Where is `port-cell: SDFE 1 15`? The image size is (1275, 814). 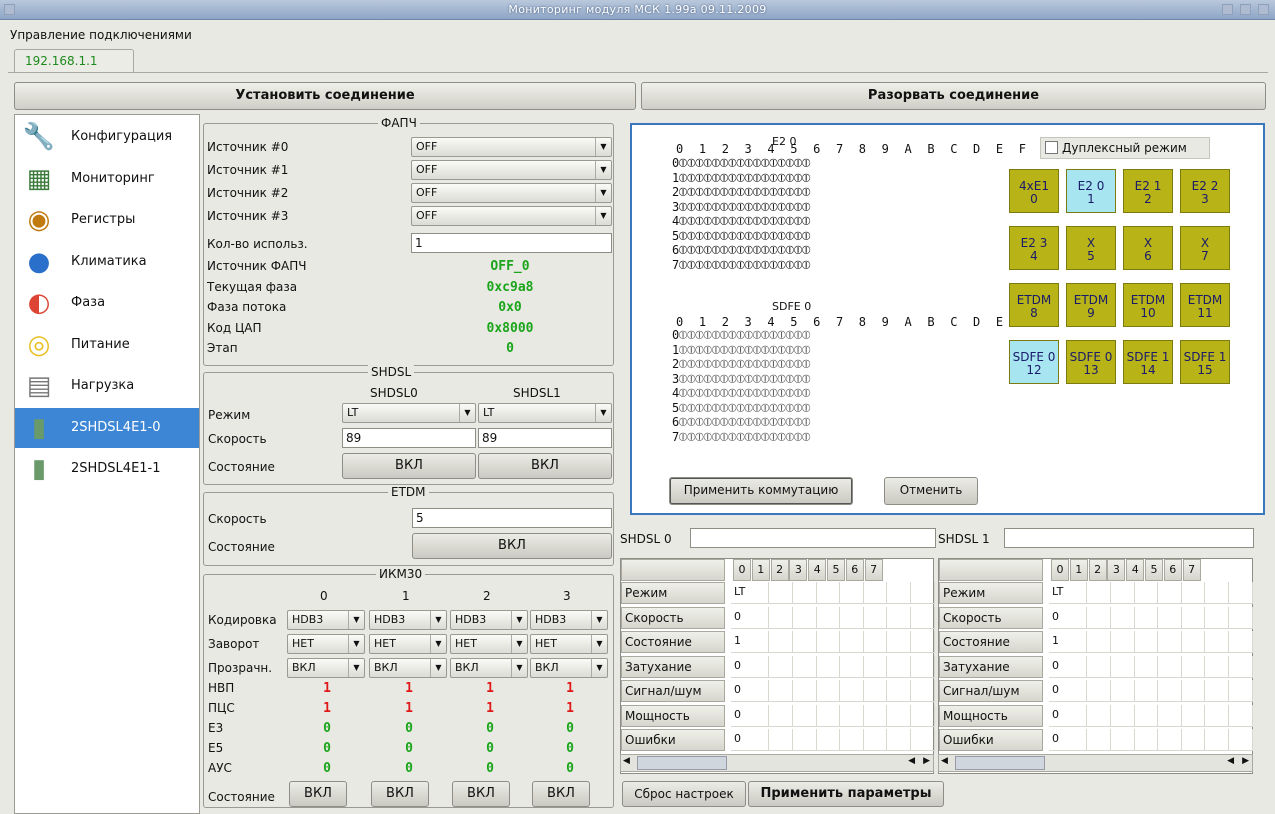
port-cell: SDFE 1 15 is located at coordinates (1205, 362).